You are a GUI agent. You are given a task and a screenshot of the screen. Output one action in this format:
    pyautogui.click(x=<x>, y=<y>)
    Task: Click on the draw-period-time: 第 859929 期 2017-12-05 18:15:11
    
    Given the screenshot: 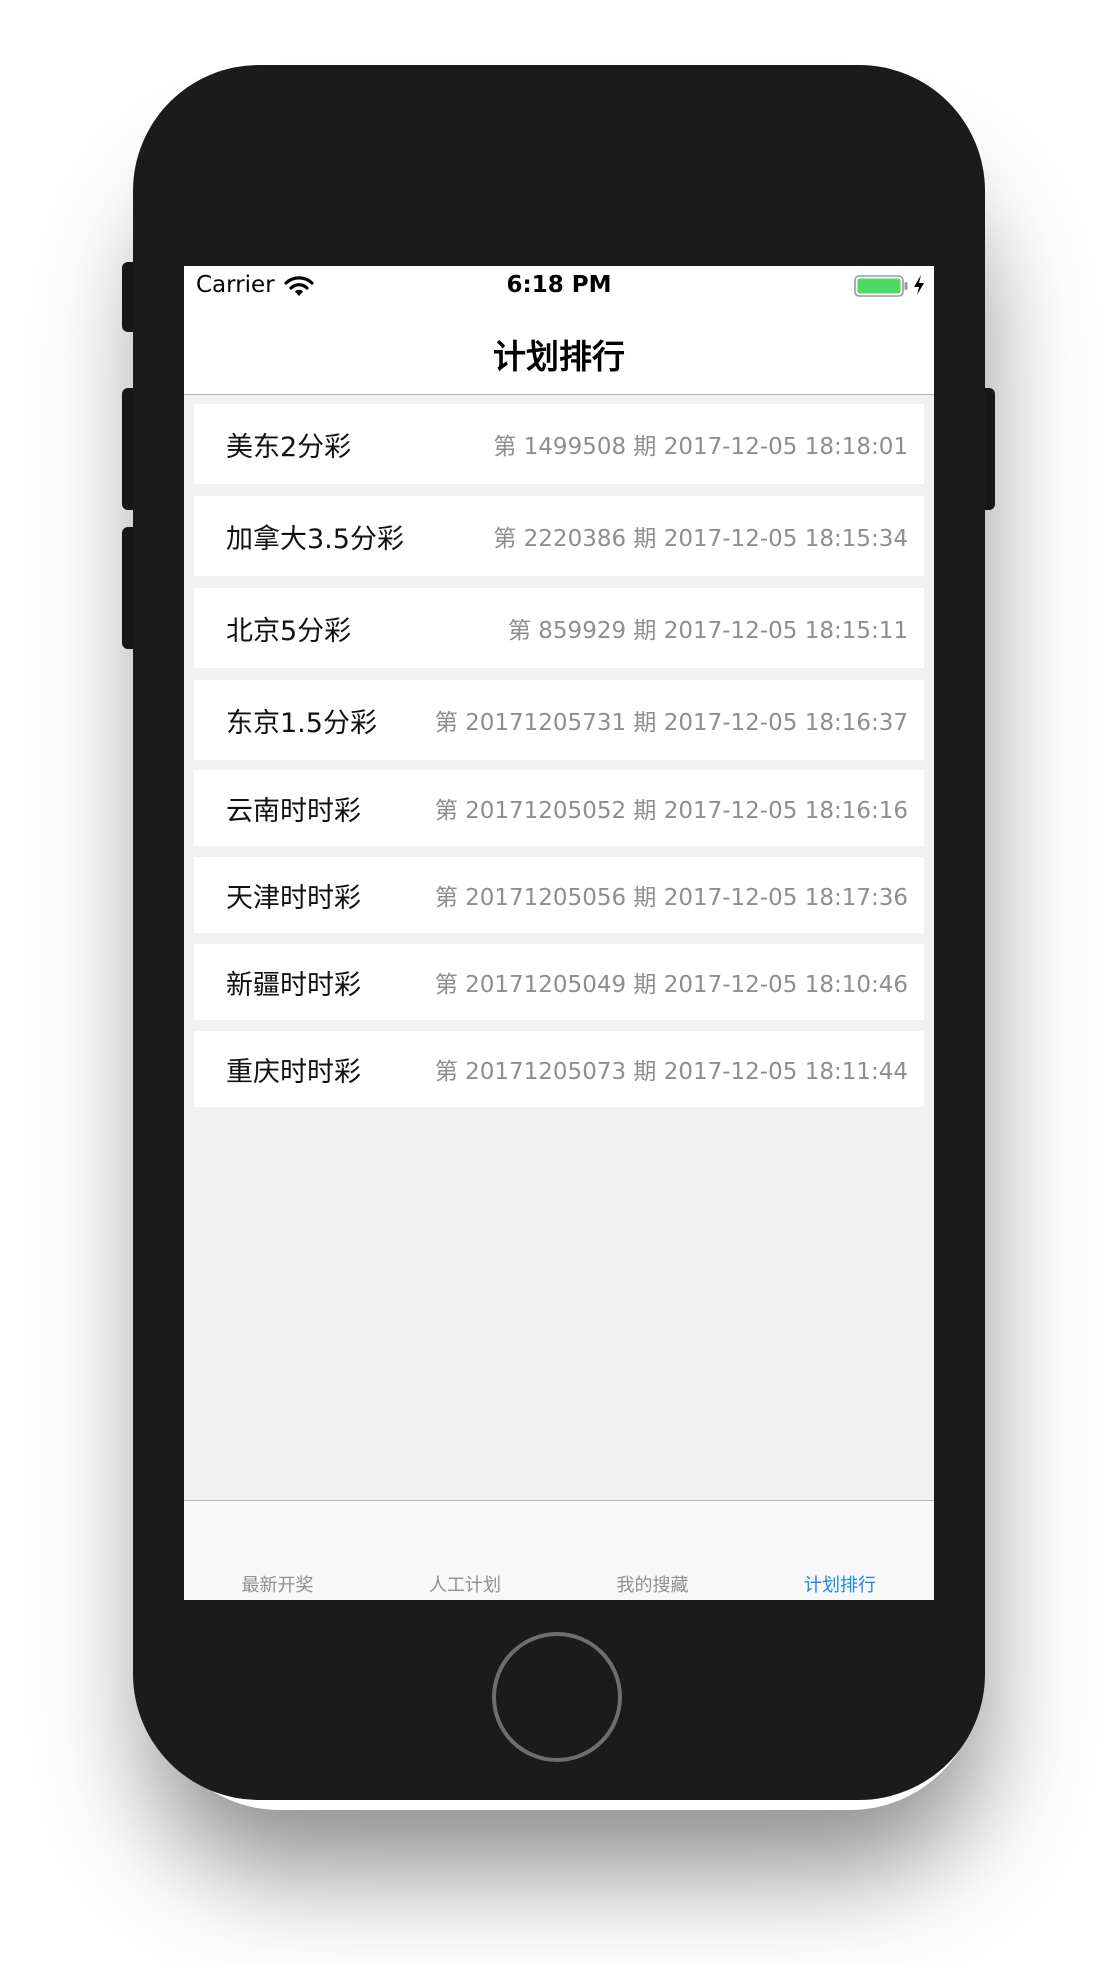 What is the action you would take?
    pyautogui.click(x=707, y=631)
    